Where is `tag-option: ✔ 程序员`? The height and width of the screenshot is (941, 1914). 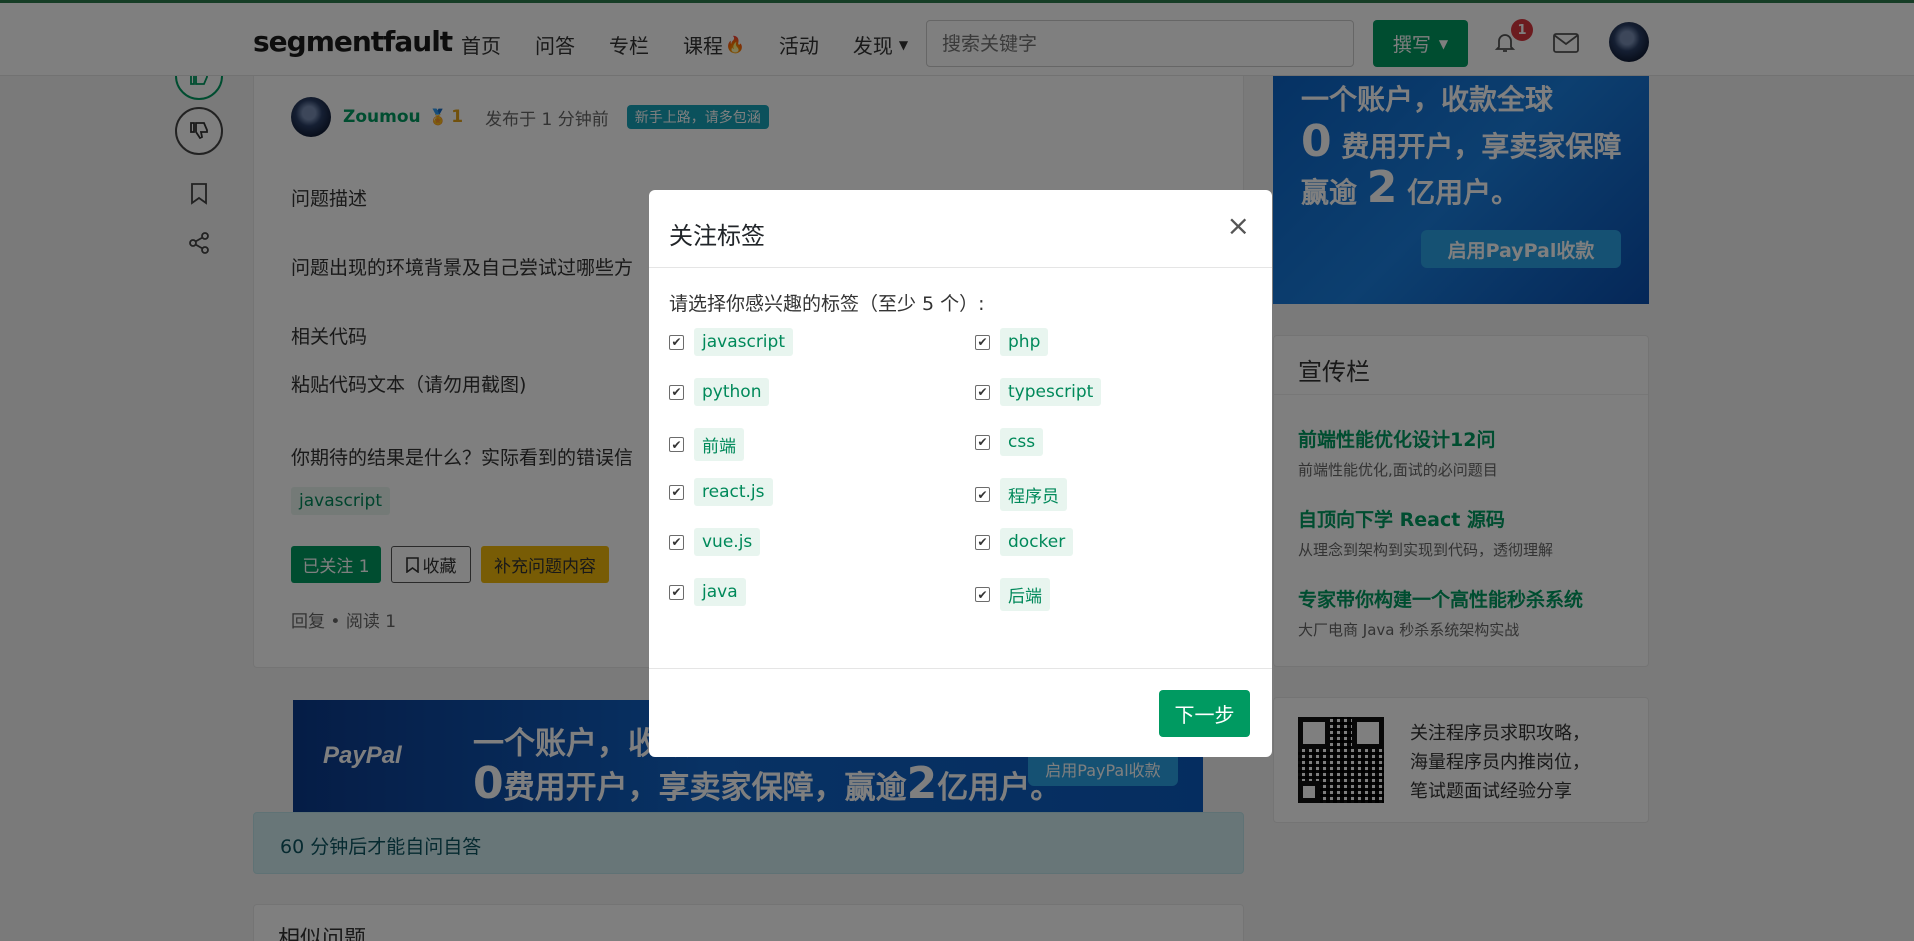
tag-option: ✔ 程序员 is located at coordinates (1021, 494).